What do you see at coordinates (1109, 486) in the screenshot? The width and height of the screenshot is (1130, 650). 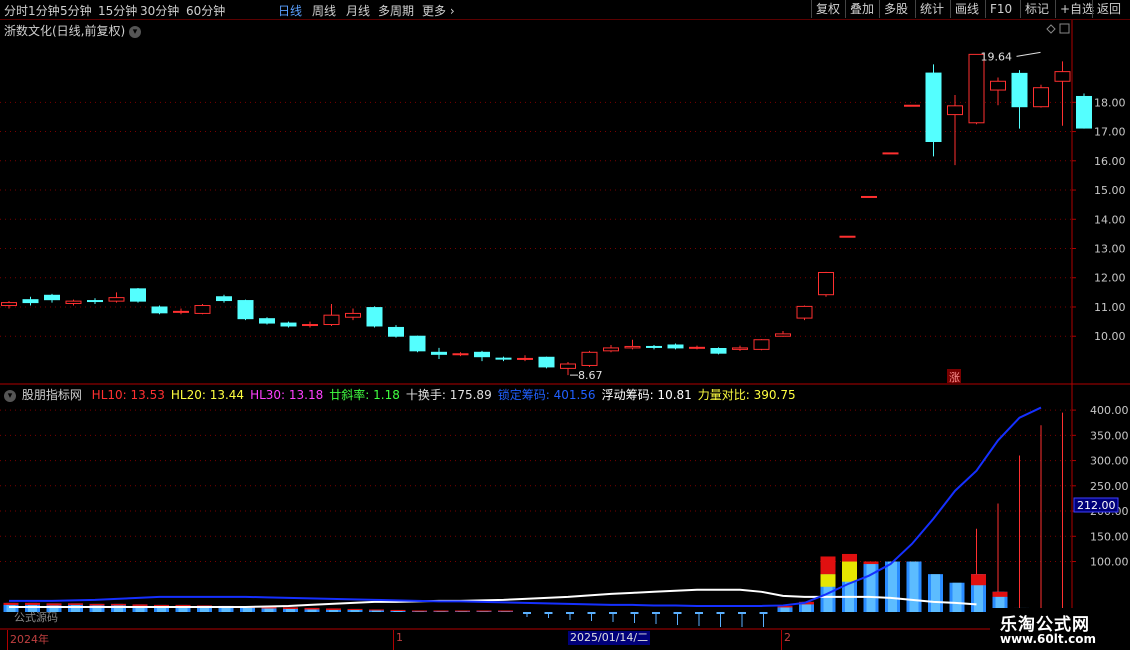 I see `ind-label-3: 250.00` at bounding box center [1109, 486].